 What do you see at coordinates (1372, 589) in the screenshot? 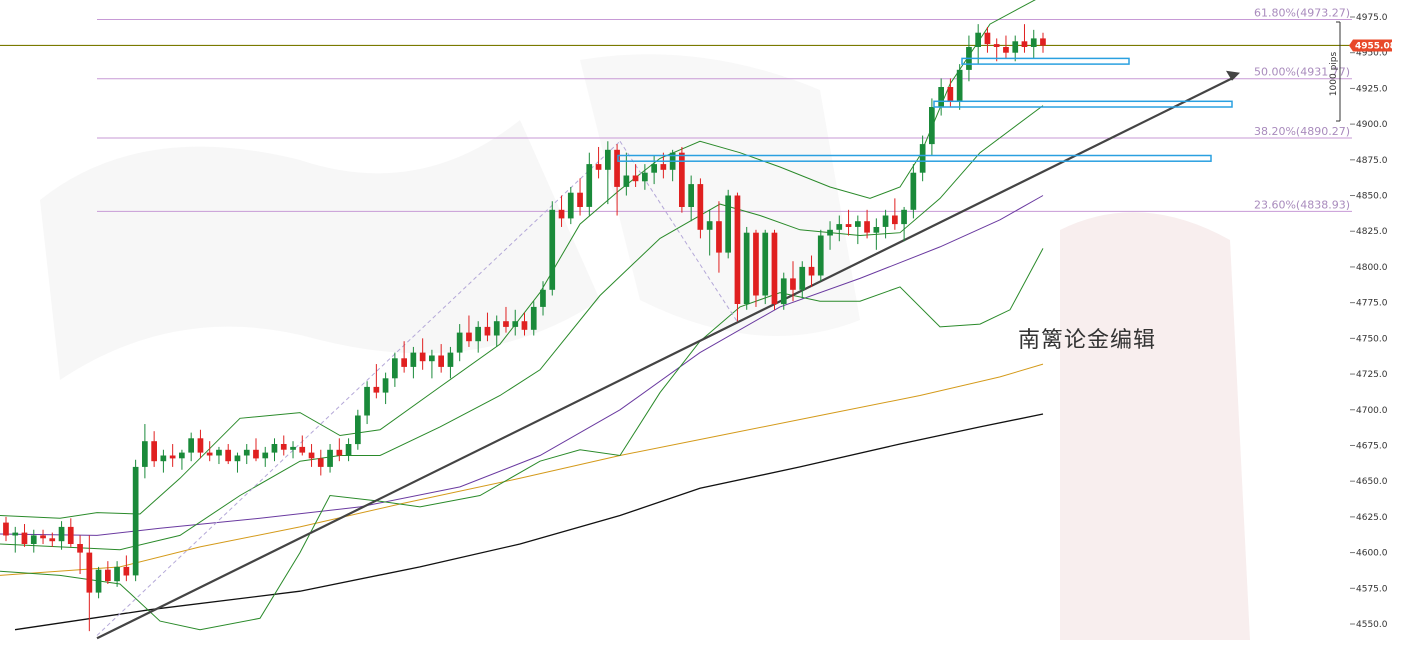
I see `axis-tick-label: 4575.0` at bounding box center [1372, 589].